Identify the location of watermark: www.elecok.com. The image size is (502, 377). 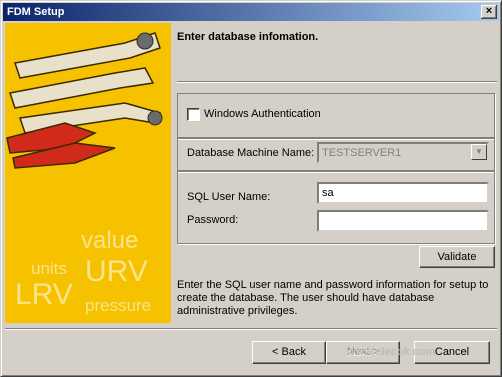
(391, 352).